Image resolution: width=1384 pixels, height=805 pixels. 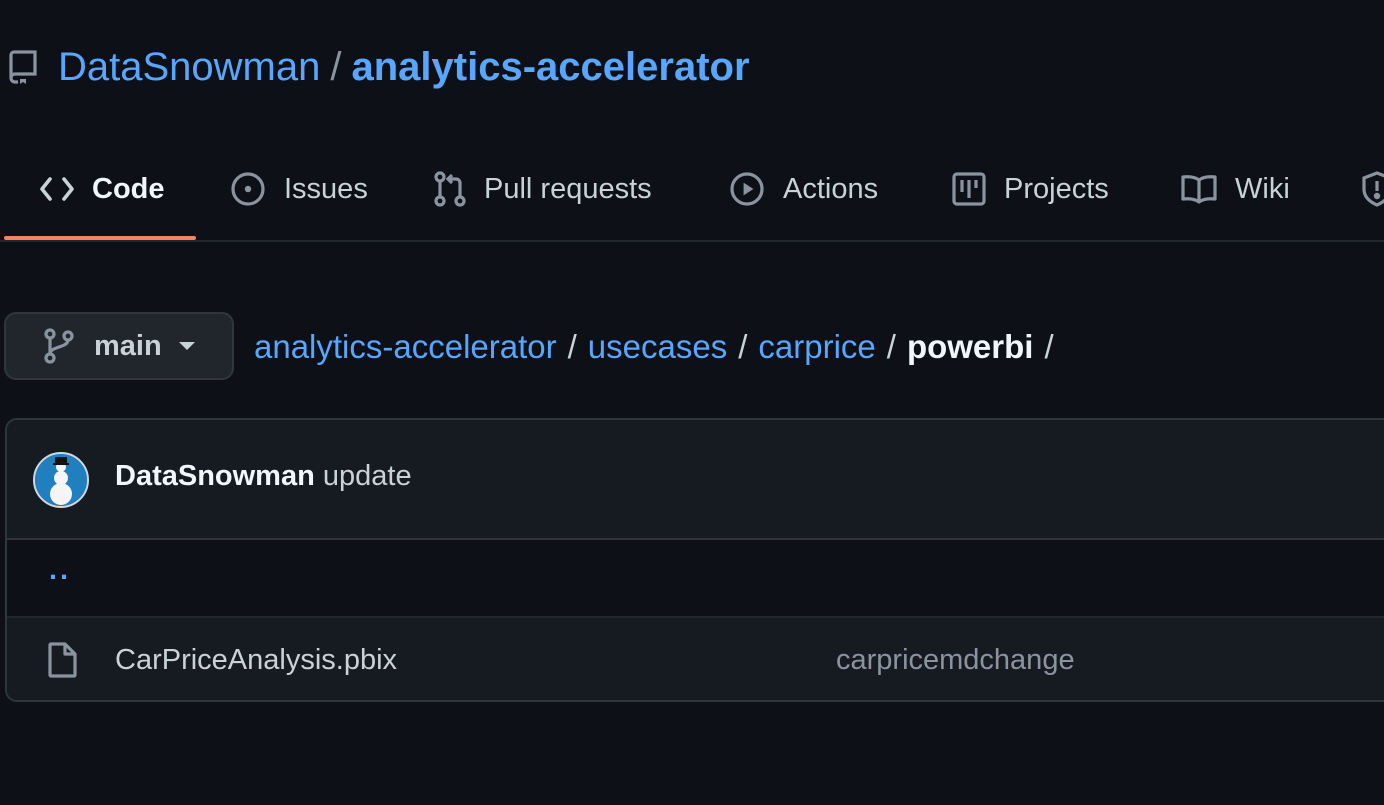 What do you see at coordinates (695, 480) in the screenshot?
I see `latest-commit-row: DataSnowman update` at bounding box center [695, 480].